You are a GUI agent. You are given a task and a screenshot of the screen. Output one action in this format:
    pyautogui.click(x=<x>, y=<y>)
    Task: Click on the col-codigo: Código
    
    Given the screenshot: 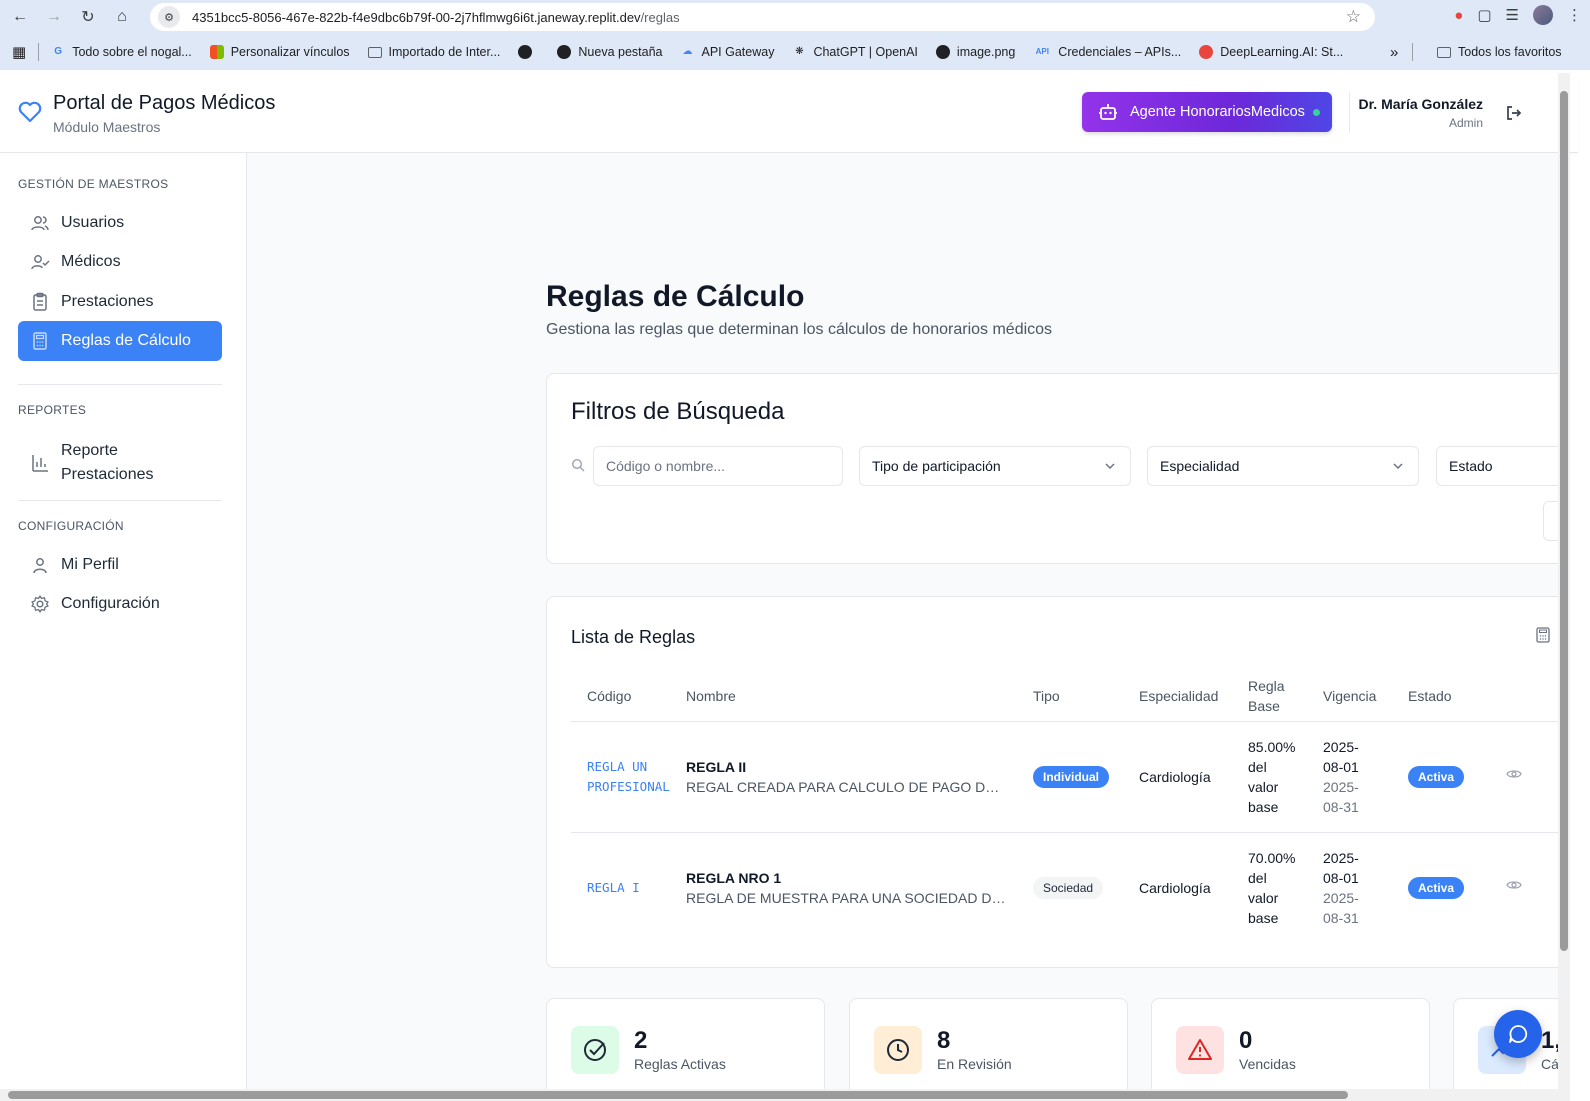 What is the action you would take?
    pyautogui.click(x=628, y=696)
    